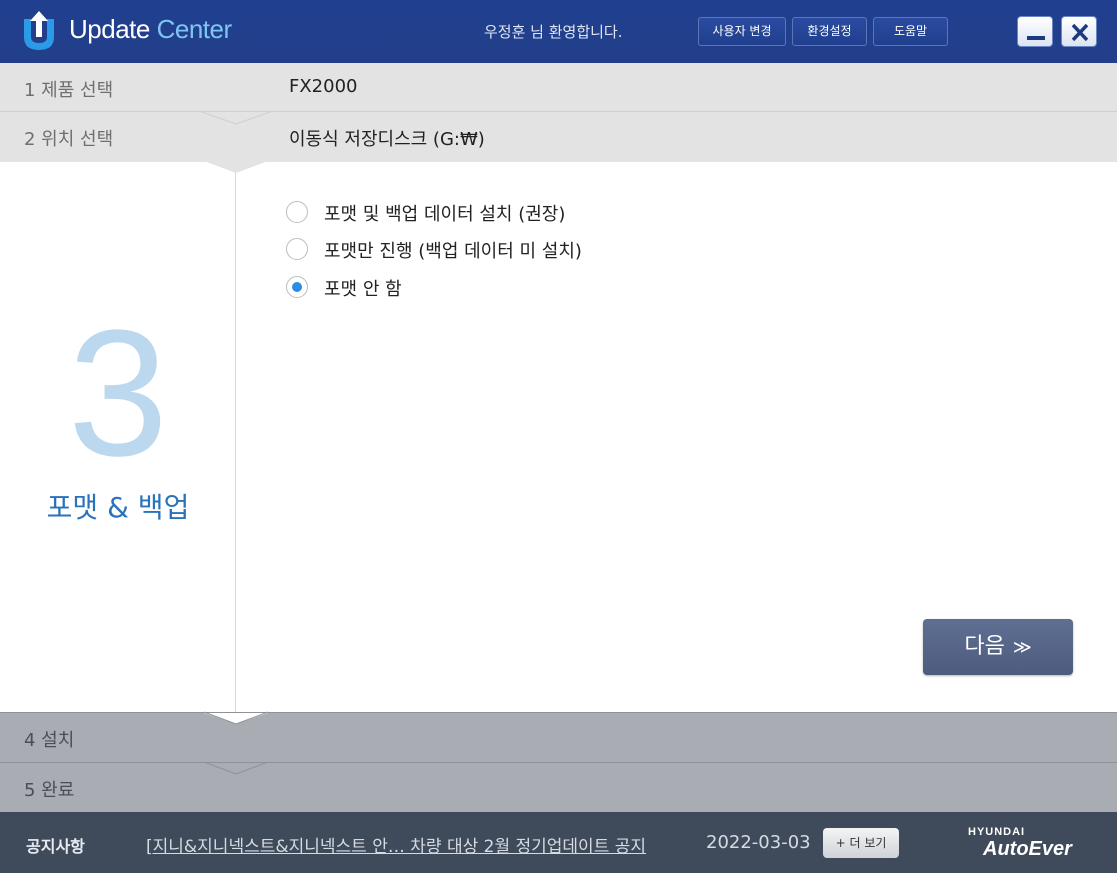 This screenshot has height=873, width=1117. I want to click on radio-button-selected, so click(297, 287).